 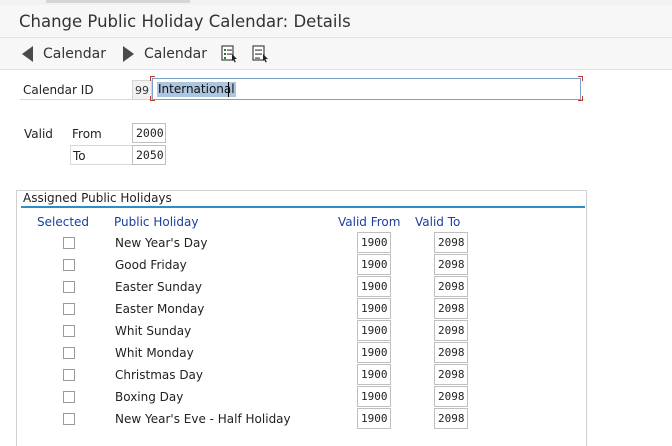 What do you see at coordinates (196, 89) in the screenshot?
I see `calendar-name-selection: International` at bounding box center [196, 89].